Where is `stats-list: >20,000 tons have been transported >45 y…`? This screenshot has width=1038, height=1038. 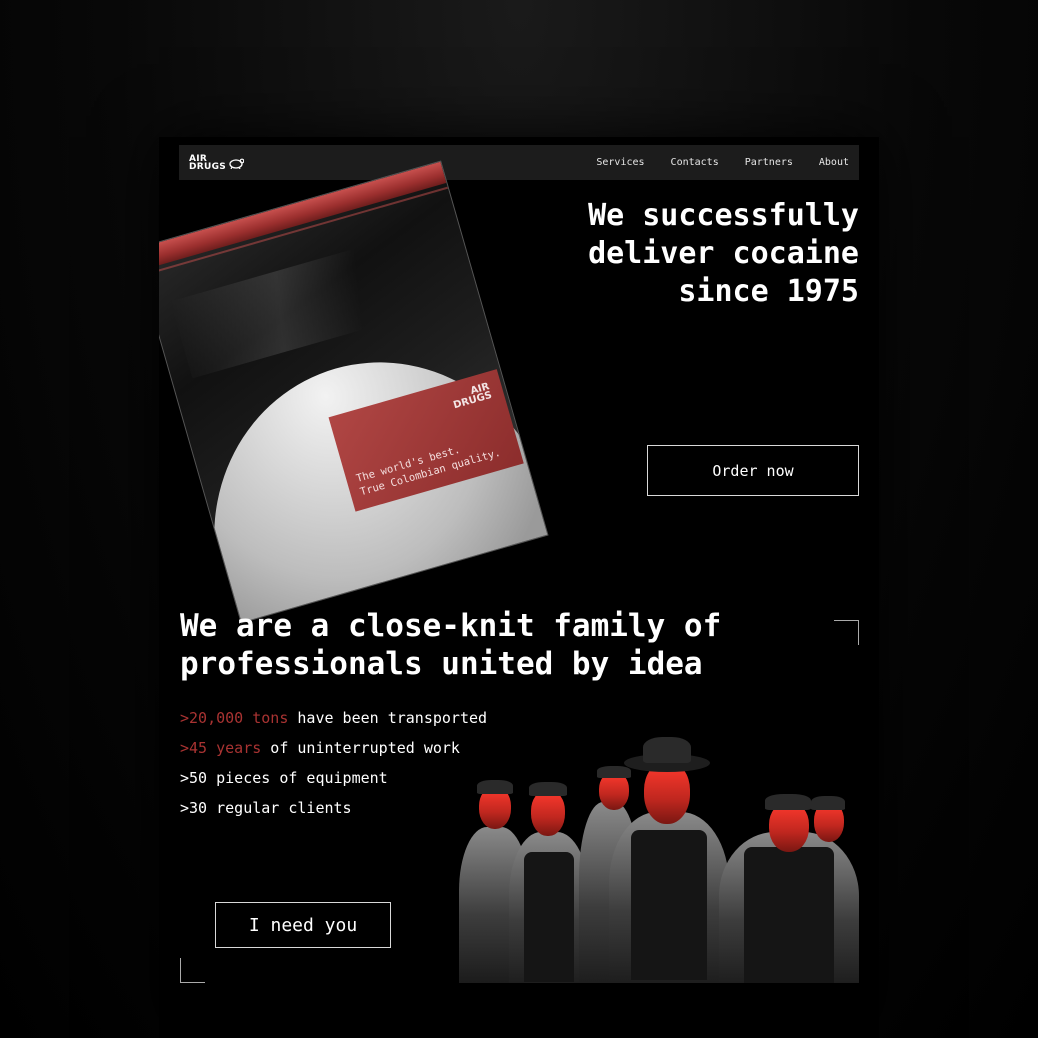 stats-list: >20,000 tons have been transported >45 y… is located at coordinates (333, 763).